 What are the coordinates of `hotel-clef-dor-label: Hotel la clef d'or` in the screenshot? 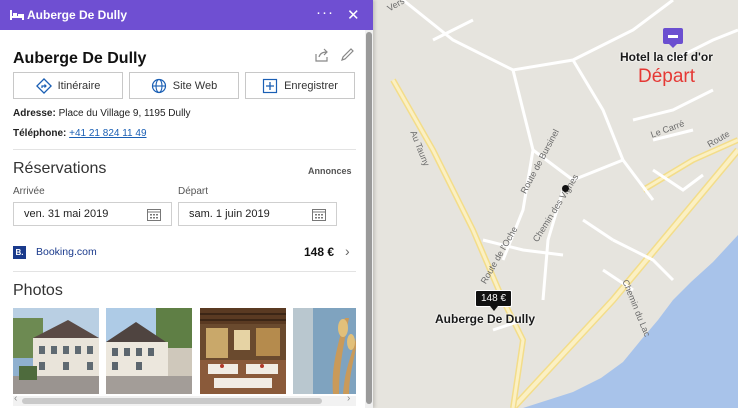 It's located at (666, 57).